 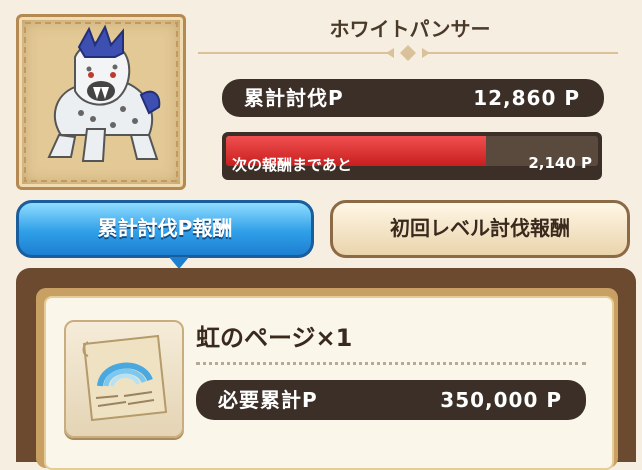 I want to click on monster-name: ホワイトパンサー, so click(x=410, y=29).